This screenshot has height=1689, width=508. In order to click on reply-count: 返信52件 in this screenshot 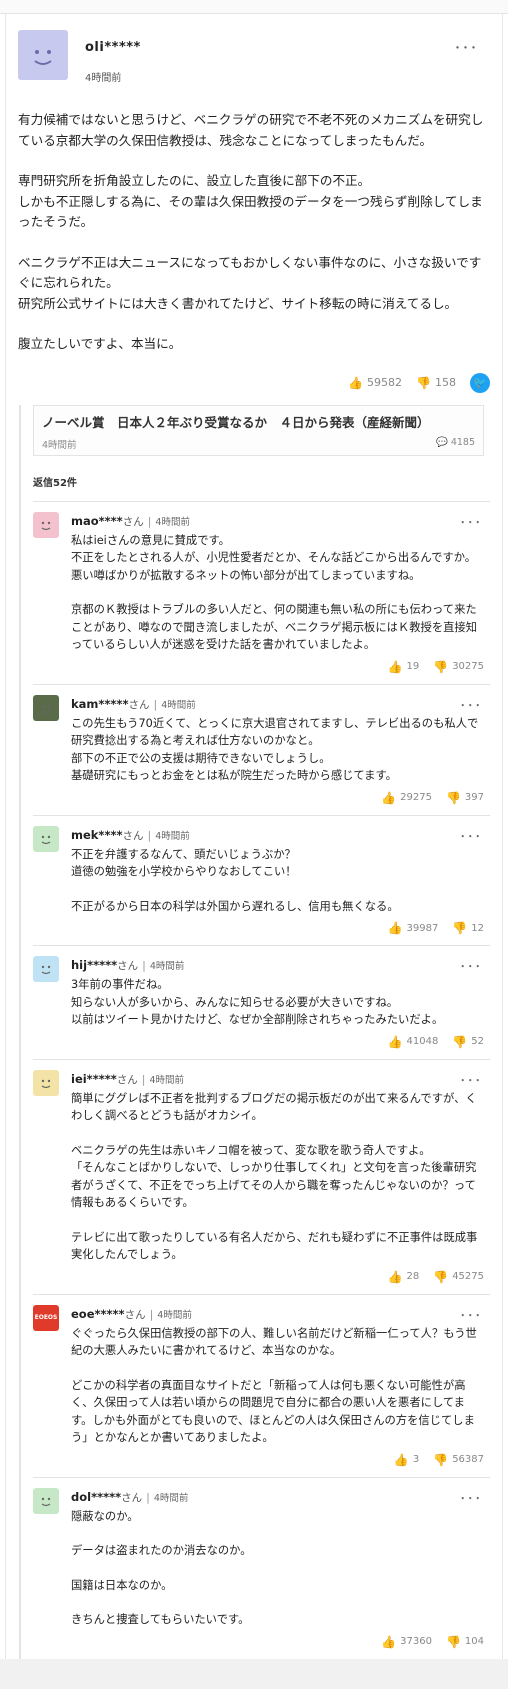, I will do `click(55, 483)`.